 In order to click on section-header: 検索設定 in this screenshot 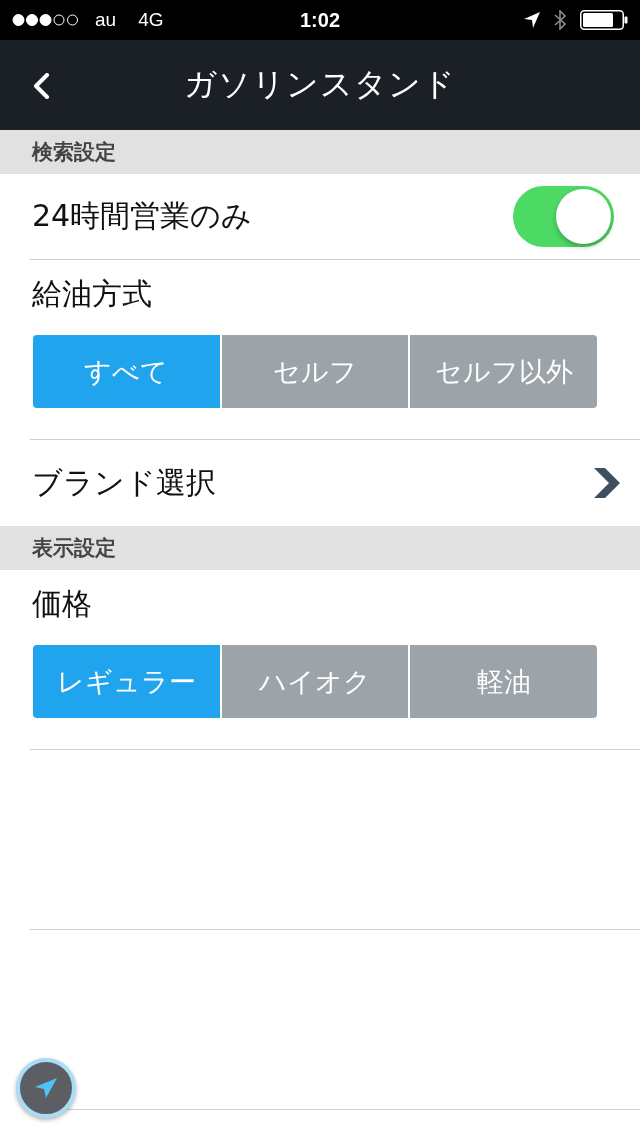, I will do `click(320, 152)`.